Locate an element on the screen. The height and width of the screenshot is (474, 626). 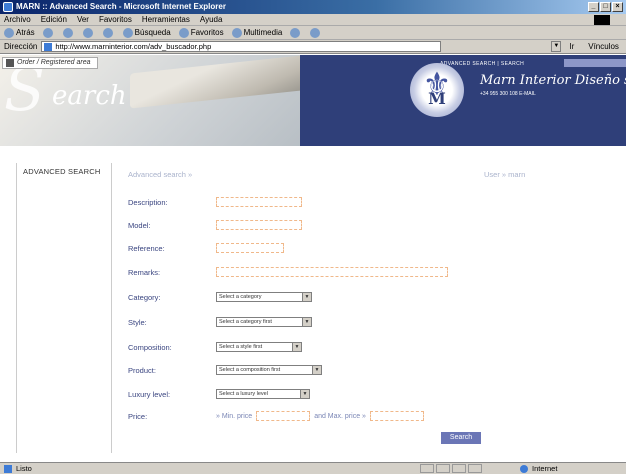
min-price-input is located at coordinates (283, 416).